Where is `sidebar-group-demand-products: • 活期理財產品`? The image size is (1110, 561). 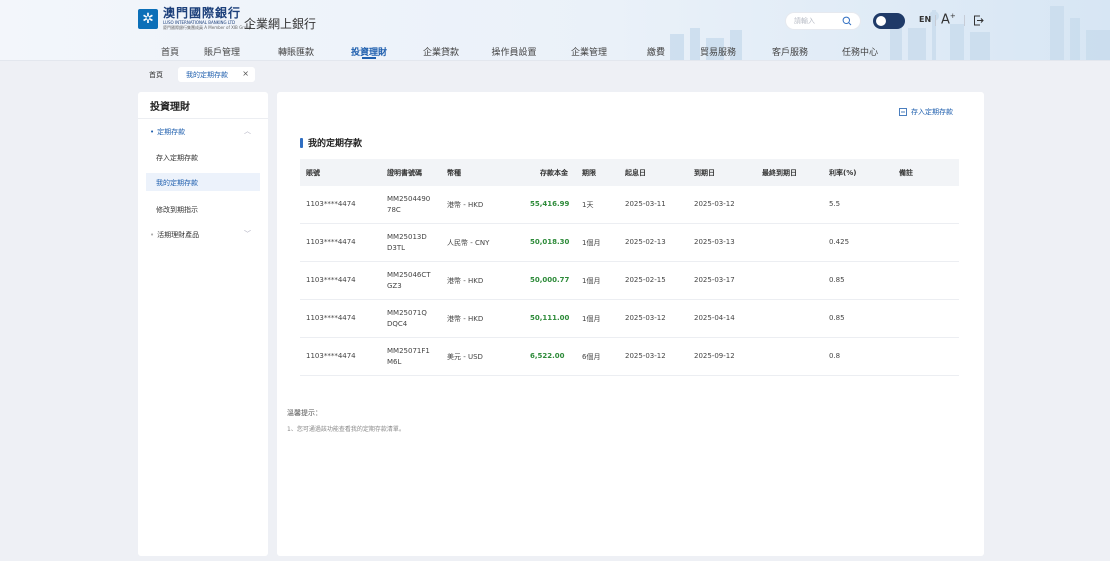
sidebar-group-demand-products: • 活期理財產品 is located at coordinates (174, 235).